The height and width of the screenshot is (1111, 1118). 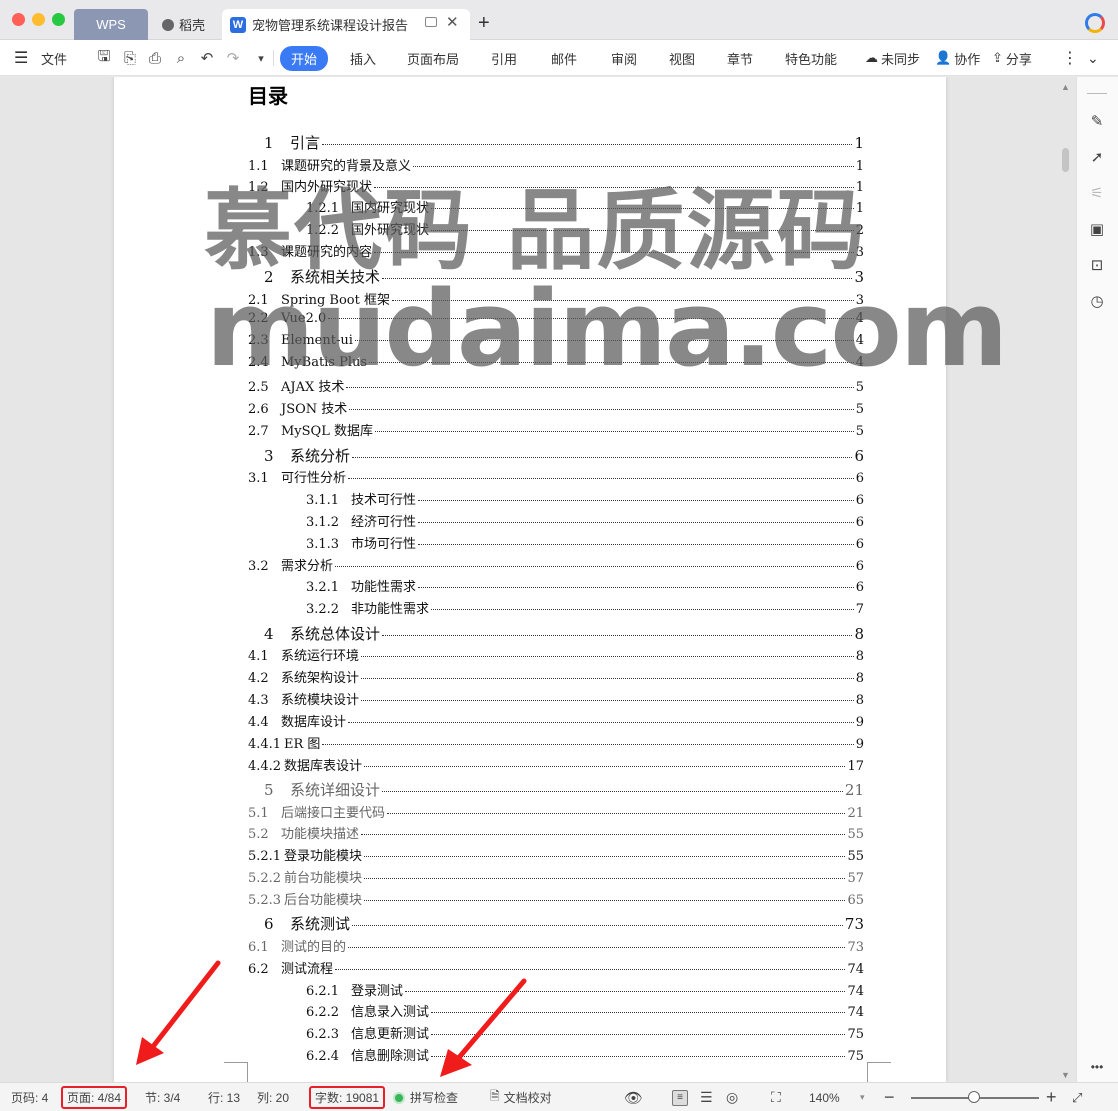 I want to click on more-dots-icon: •••, so click(x=1097, y=1067).